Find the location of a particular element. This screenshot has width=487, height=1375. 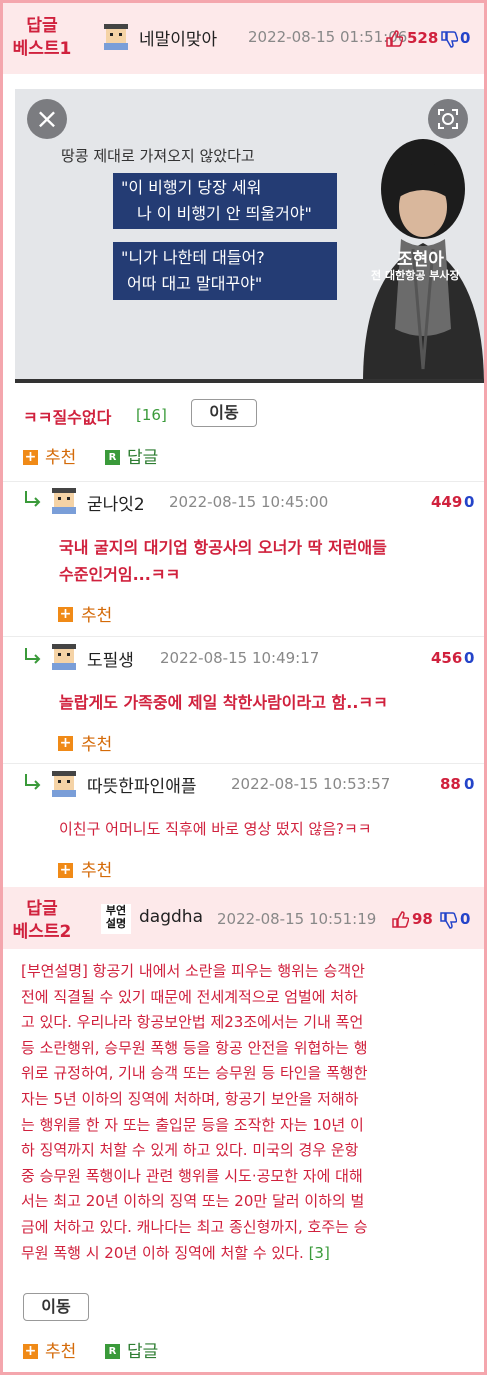

post-date: 2022-08-15 10:45:00 is located at coordinates (249, 502).